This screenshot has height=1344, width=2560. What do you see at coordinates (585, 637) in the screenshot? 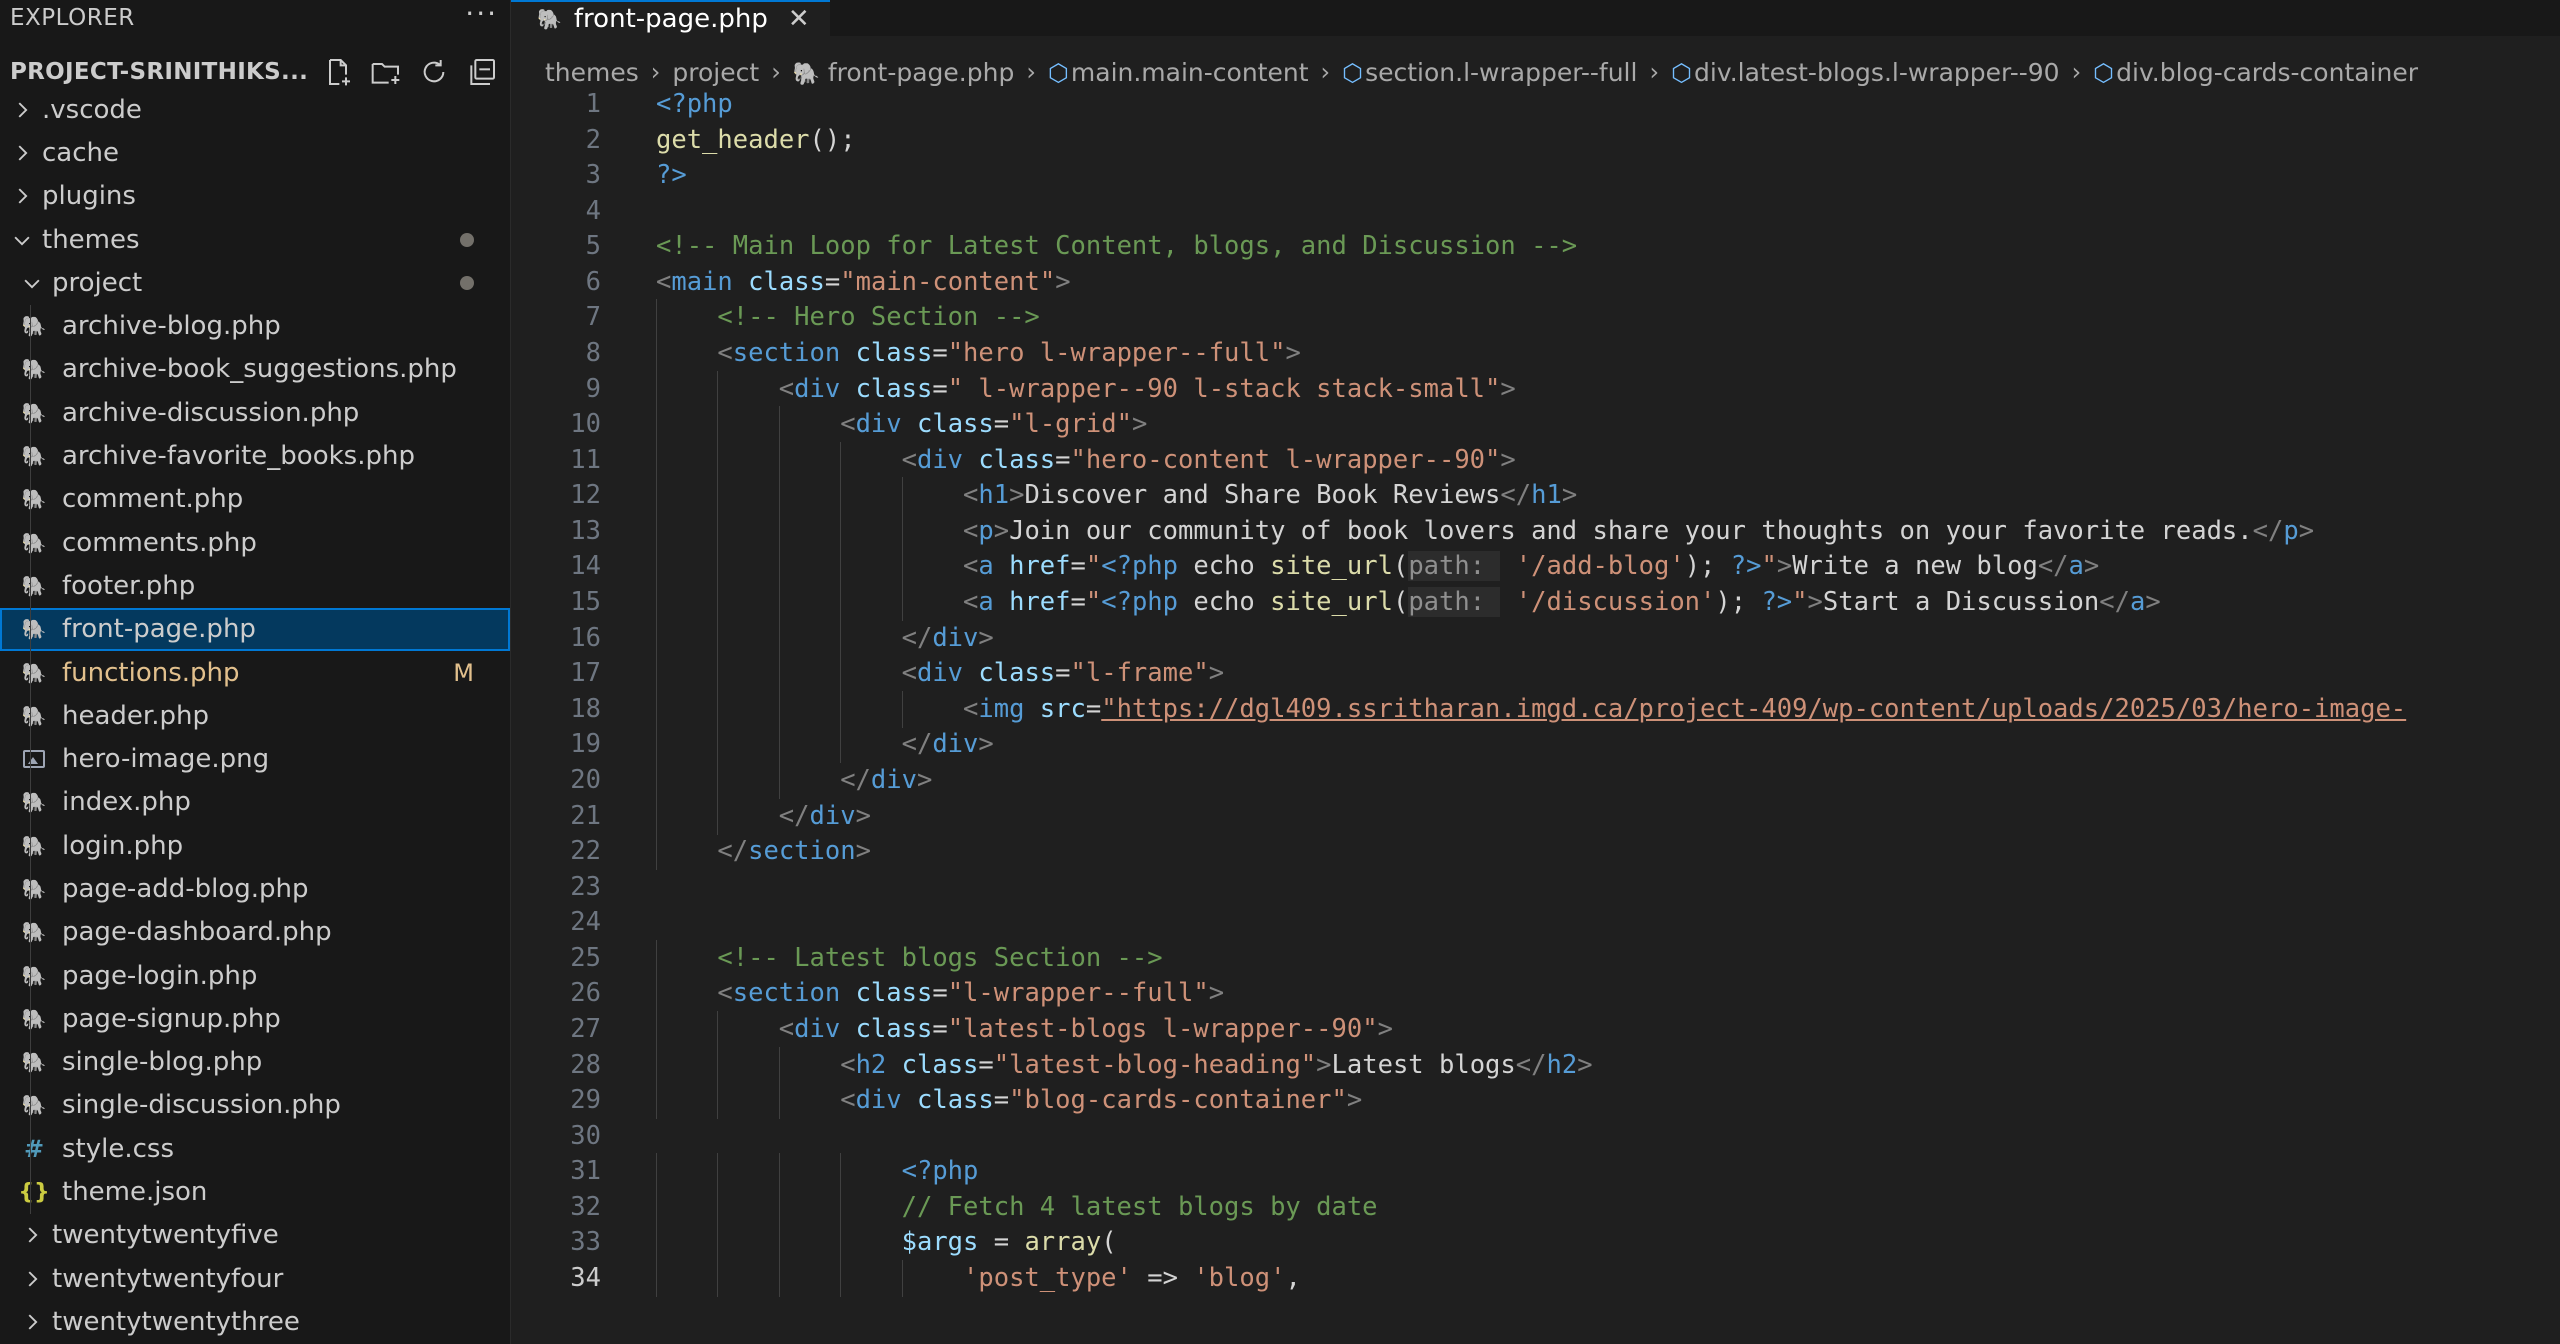
I see `line-number: 16` at bounding box center [585, 637].